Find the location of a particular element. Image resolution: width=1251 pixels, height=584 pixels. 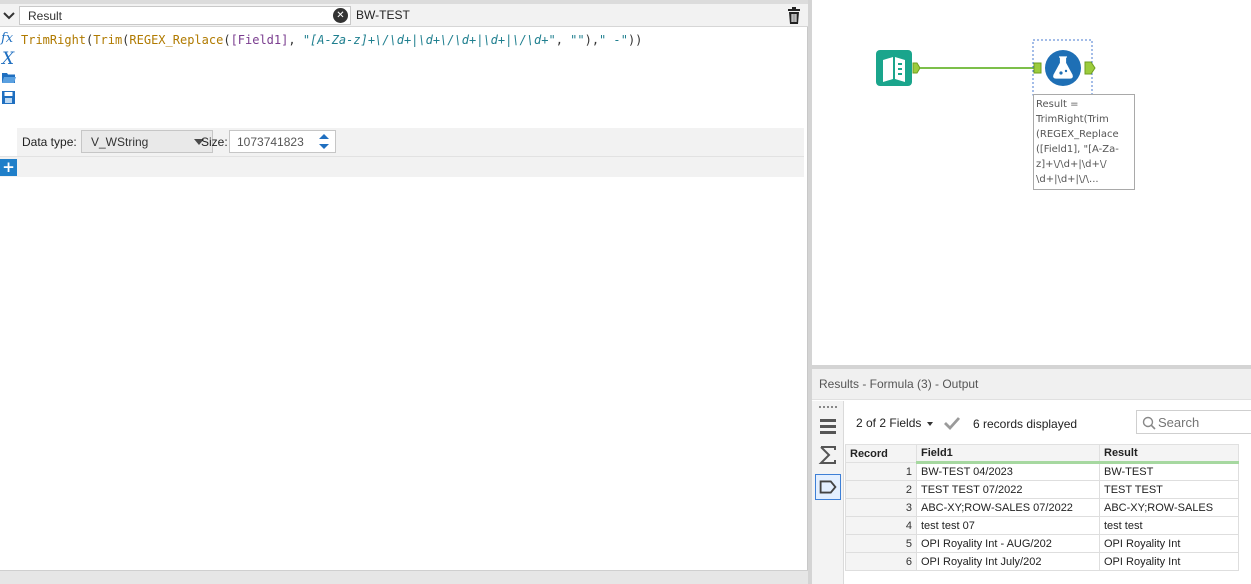

results-toolbar: 2 of 2 Fields 6 records displayed is located at coordinates (1048, 422).